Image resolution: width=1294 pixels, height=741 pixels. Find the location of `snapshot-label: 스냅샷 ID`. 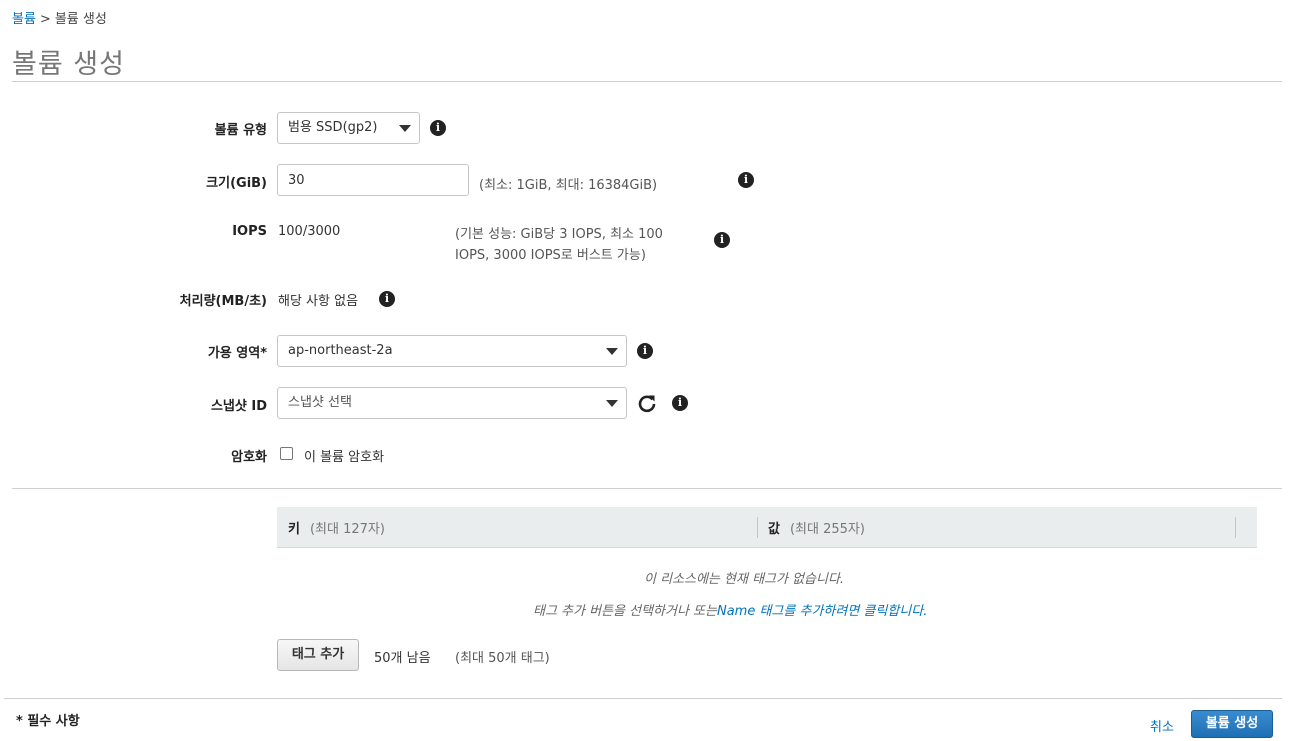

snapshot-label: 스냅샷 ID is located at coordinates (238, 406).